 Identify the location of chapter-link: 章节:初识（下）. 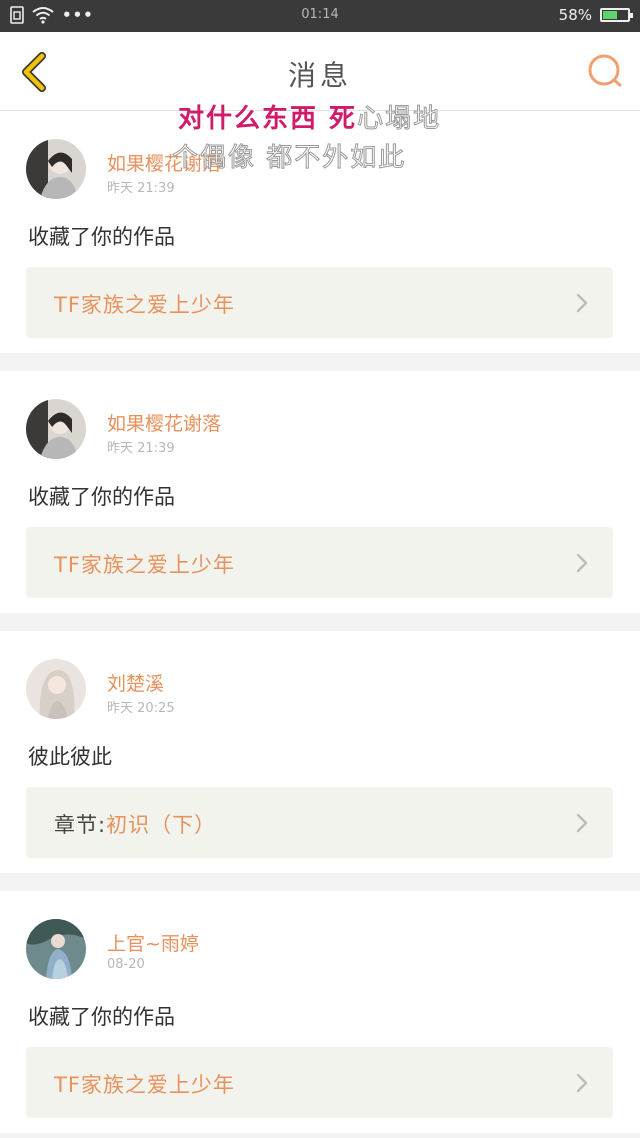
(319, 822).